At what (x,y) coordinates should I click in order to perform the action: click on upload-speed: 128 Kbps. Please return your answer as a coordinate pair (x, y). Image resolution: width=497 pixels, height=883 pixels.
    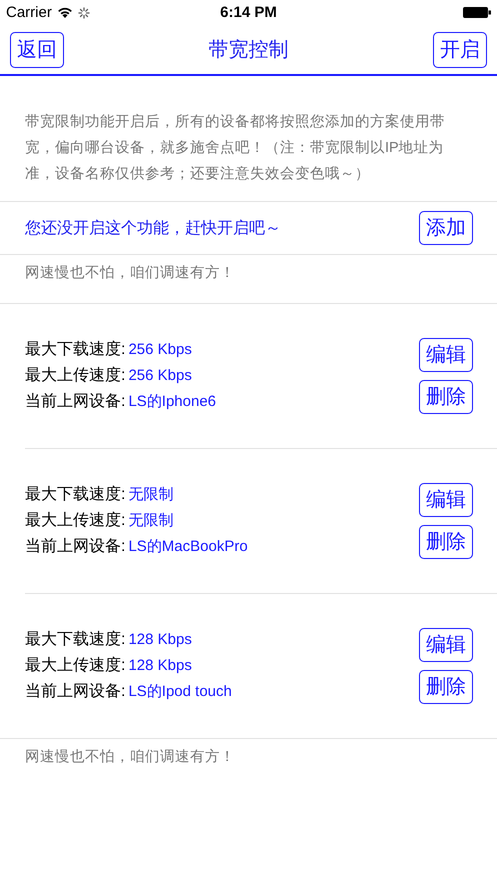
    Looking at the image, I should click on (160, 665).